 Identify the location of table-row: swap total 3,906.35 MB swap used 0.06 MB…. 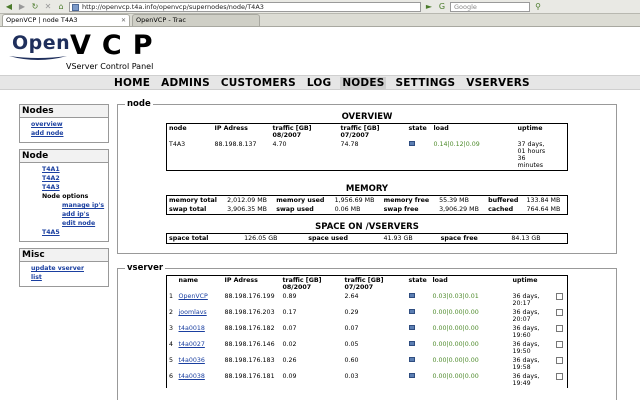
(365, 209).